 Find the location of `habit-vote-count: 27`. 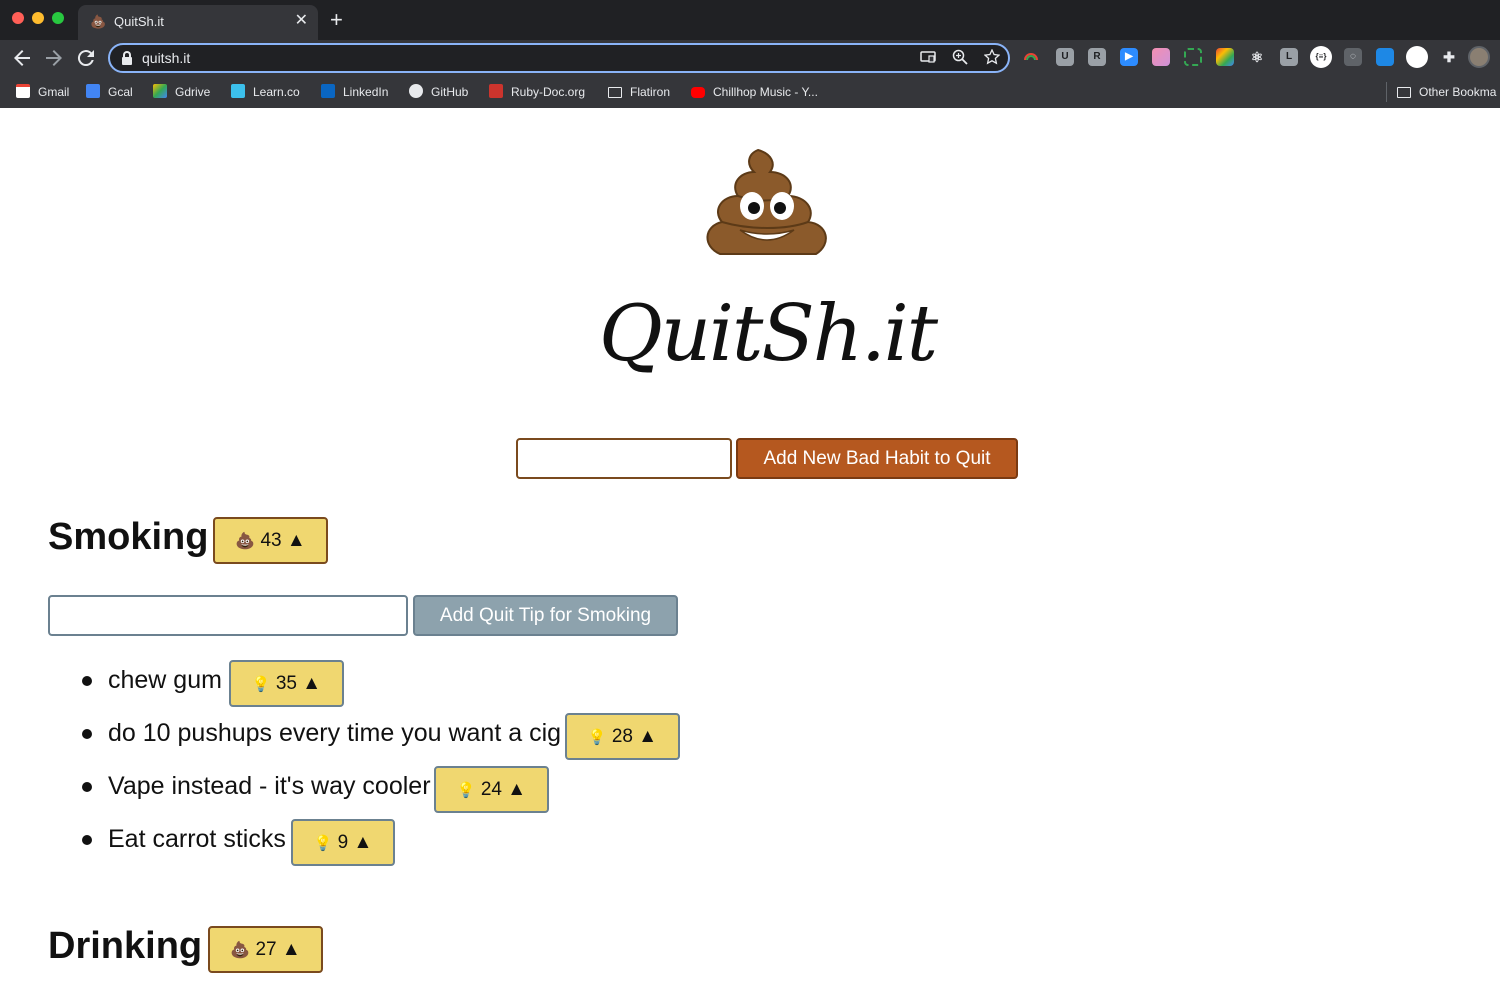

habit-vote-count: 27 is located at coordinates (266, 949).